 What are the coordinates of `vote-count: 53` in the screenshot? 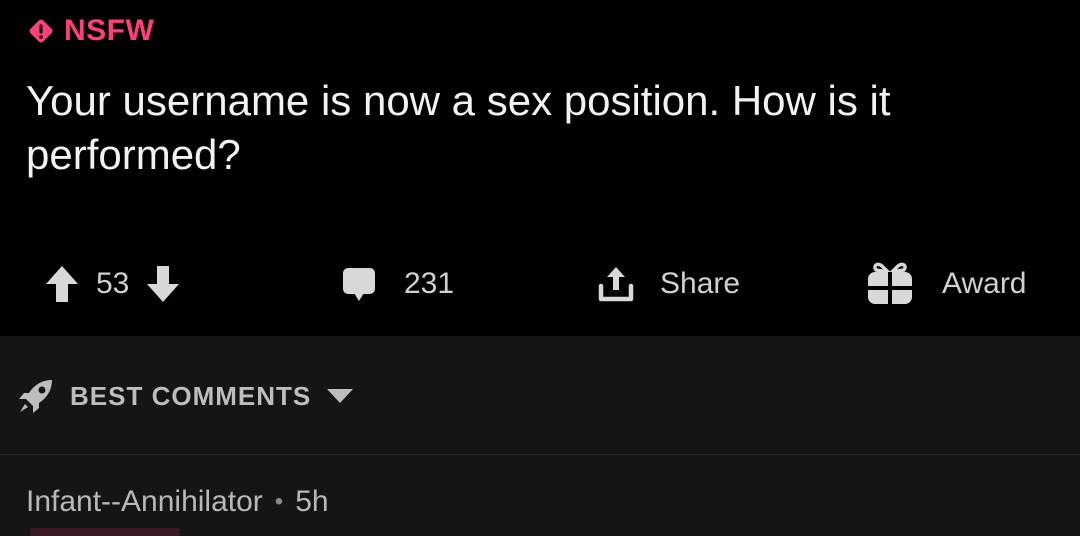 It's located at (113, 283).